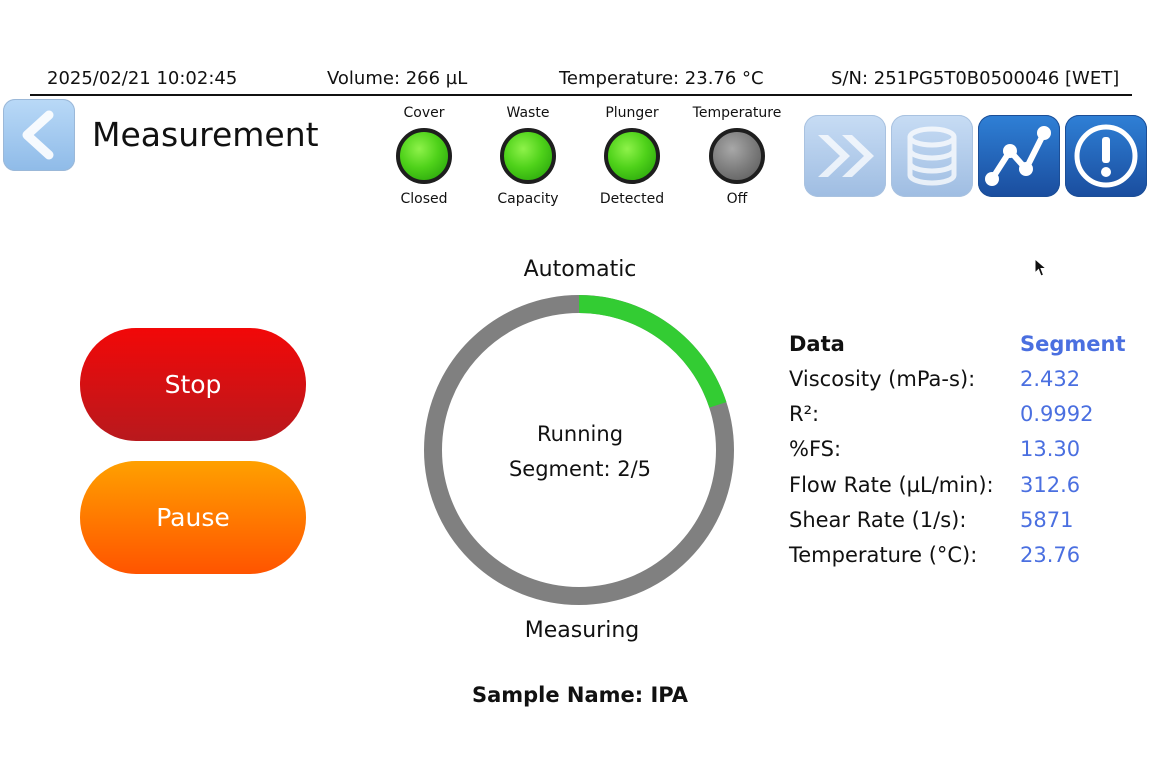 The height and width of the screenshot is (774, 1160). Describe the element at coordinates (581, 95) in the screenshot. I see `status-divider` at that location.